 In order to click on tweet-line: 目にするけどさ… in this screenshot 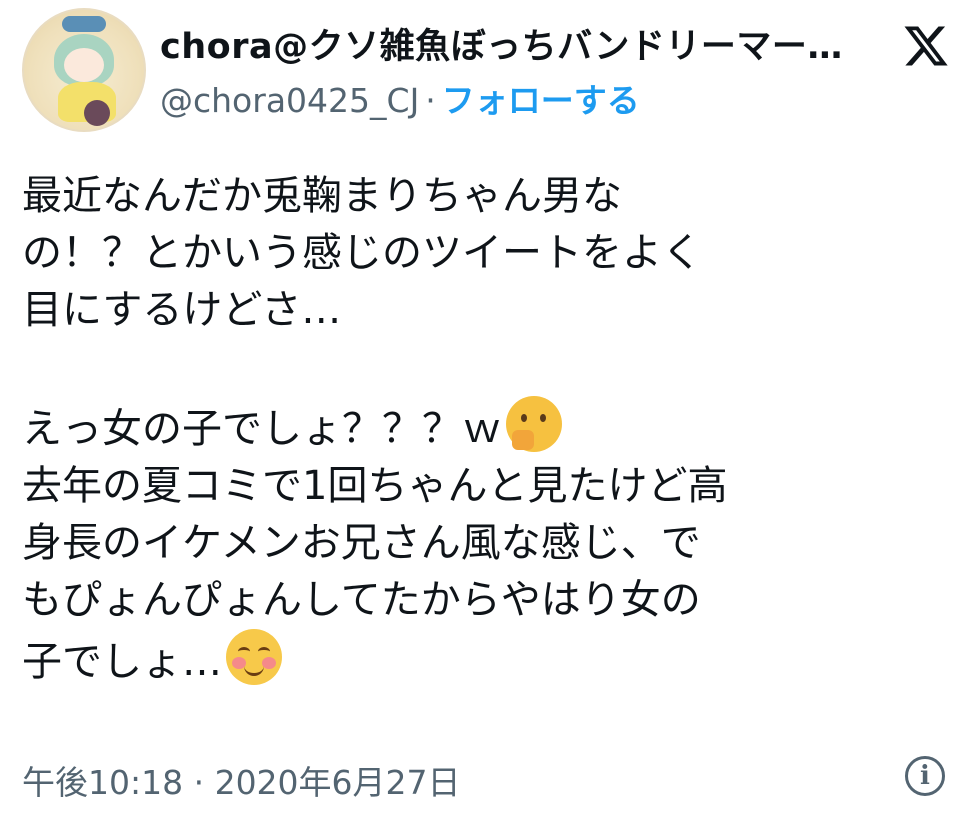, I will do `click(182, 310)`.